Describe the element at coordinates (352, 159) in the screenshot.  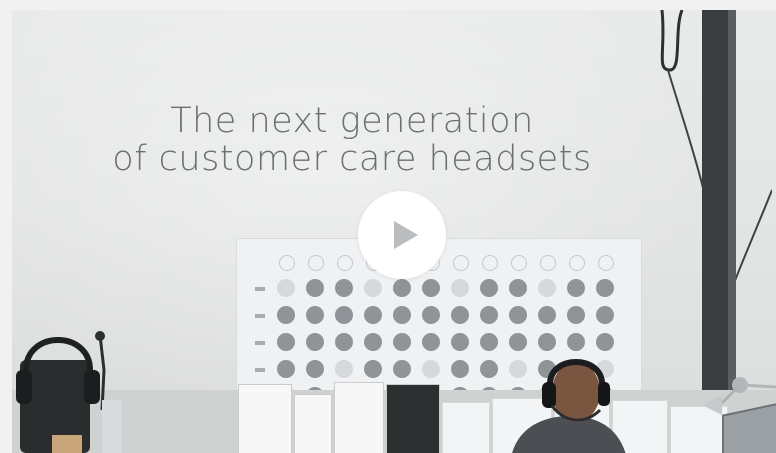
I see `headline-line-2: of customer care headsets` at that location.